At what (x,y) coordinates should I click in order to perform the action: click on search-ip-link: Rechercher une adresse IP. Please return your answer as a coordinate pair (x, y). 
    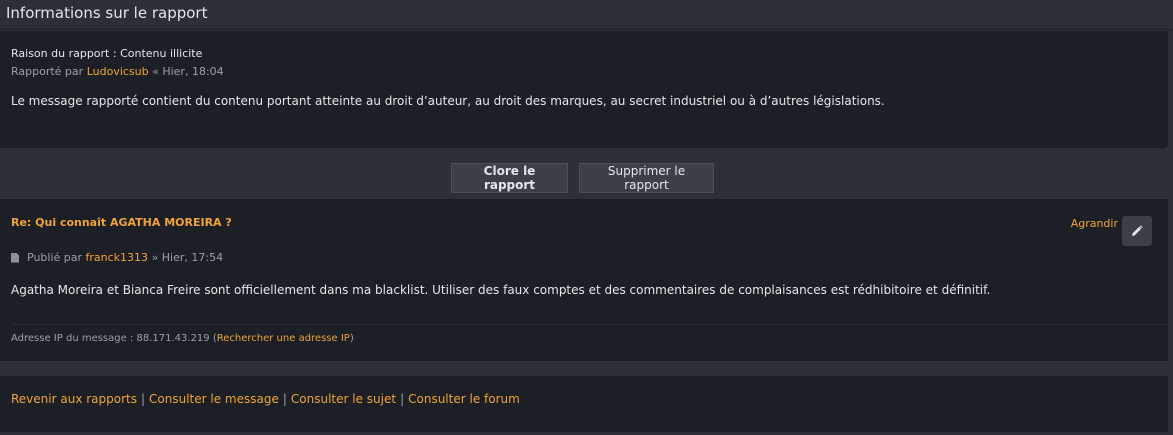
    Looking at the image, I should click on (283, 338).